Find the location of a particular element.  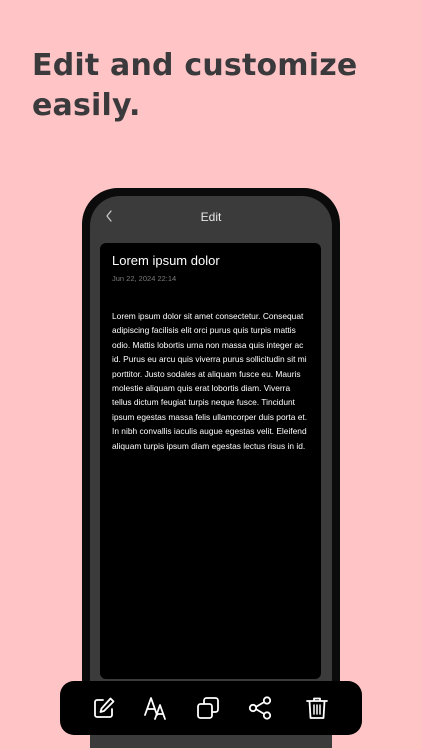

trash-icon is located at coordinates (317, 708).